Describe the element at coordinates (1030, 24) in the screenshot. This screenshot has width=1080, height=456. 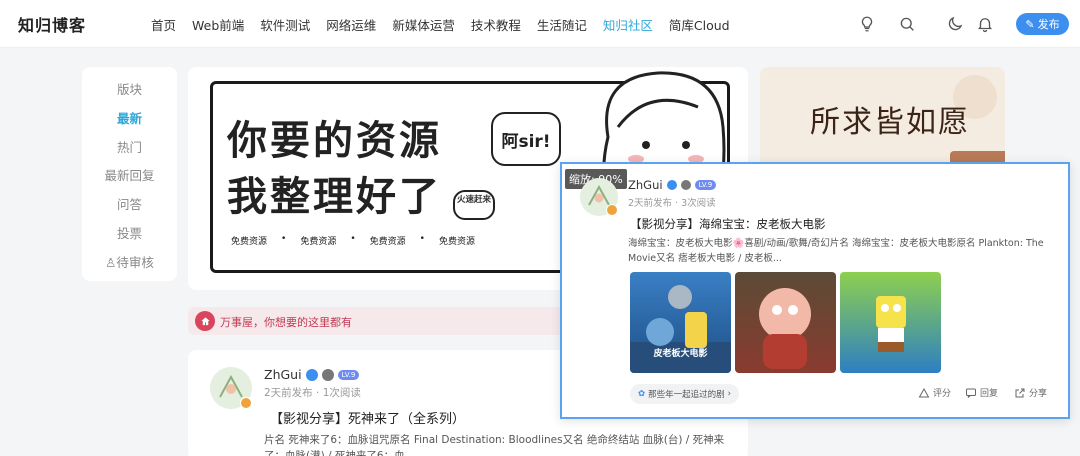
I see `pencil-icon: ✎` at that location.